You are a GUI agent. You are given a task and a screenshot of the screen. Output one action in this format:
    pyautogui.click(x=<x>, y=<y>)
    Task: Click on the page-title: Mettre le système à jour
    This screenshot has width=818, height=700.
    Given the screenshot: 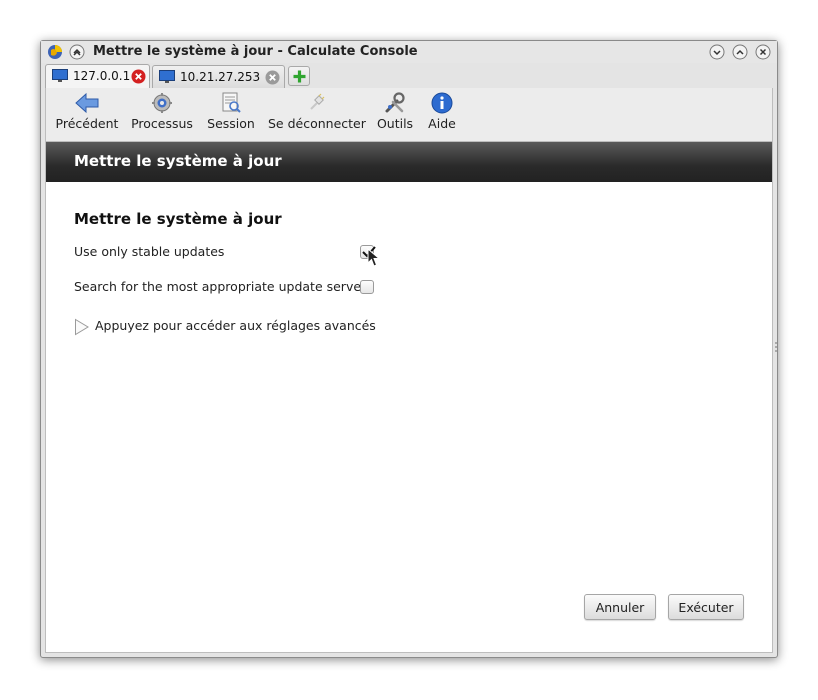 What is the action you would take?
    pyautogui.click(x=178, y=161)
    